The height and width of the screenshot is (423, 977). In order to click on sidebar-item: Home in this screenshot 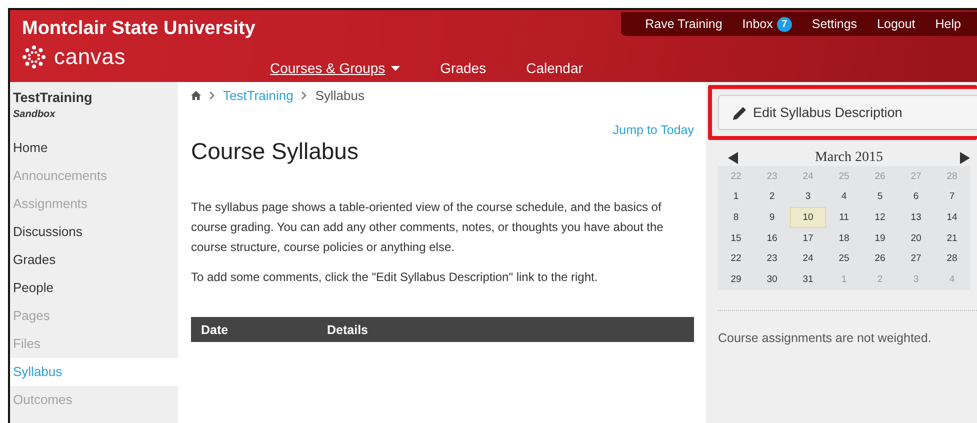, I will do `click(94, 148)`.